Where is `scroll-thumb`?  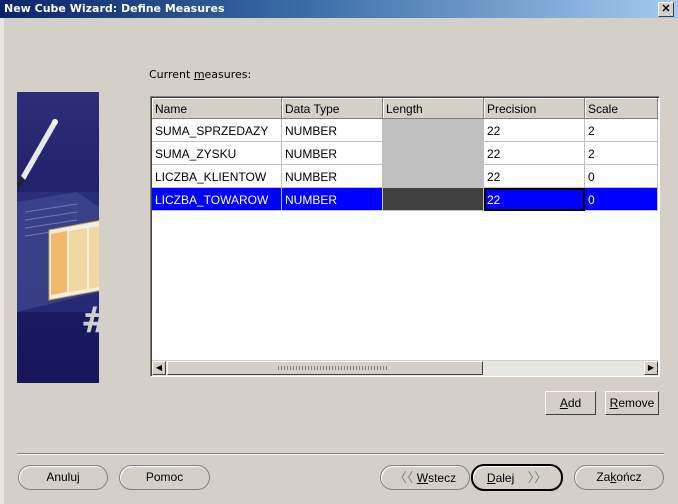
scroll-thumb is located at coordinates (325, 368).